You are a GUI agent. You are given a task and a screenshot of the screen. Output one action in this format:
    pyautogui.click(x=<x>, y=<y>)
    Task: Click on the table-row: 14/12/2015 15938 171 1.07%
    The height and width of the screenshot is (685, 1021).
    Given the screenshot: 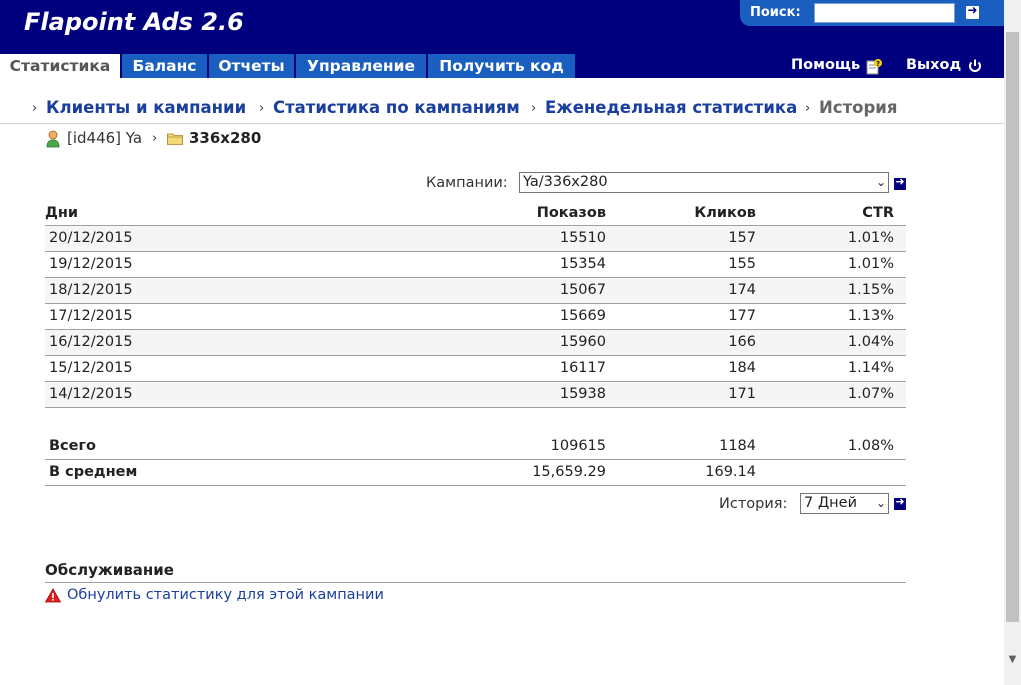 What is the action you would take?
    pyautogui.click(x=475, y=395)
    